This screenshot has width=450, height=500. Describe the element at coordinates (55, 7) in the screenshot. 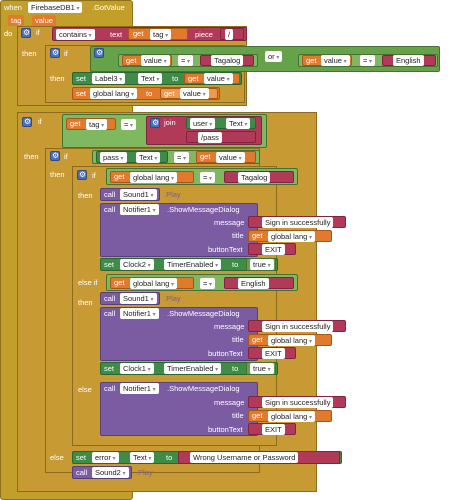

I see `component-dropdown-firebasedb1: FirebaseDB1` at that location.